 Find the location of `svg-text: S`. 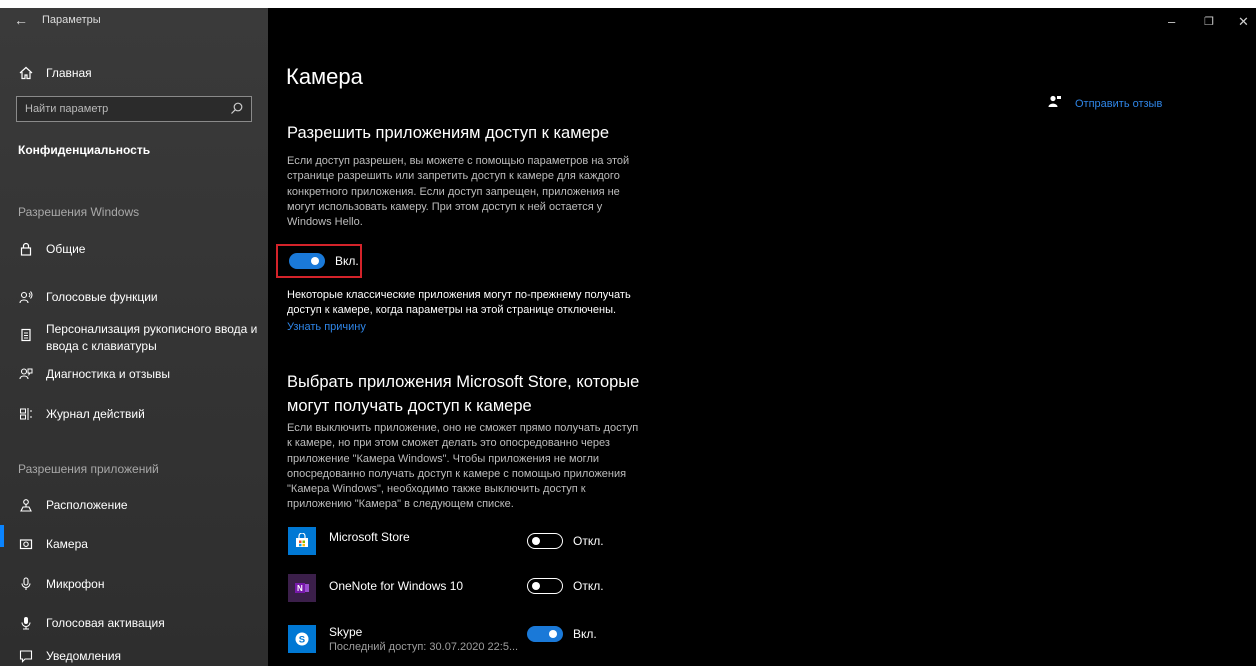

svg-text: S is located at coordinates (302, 640).